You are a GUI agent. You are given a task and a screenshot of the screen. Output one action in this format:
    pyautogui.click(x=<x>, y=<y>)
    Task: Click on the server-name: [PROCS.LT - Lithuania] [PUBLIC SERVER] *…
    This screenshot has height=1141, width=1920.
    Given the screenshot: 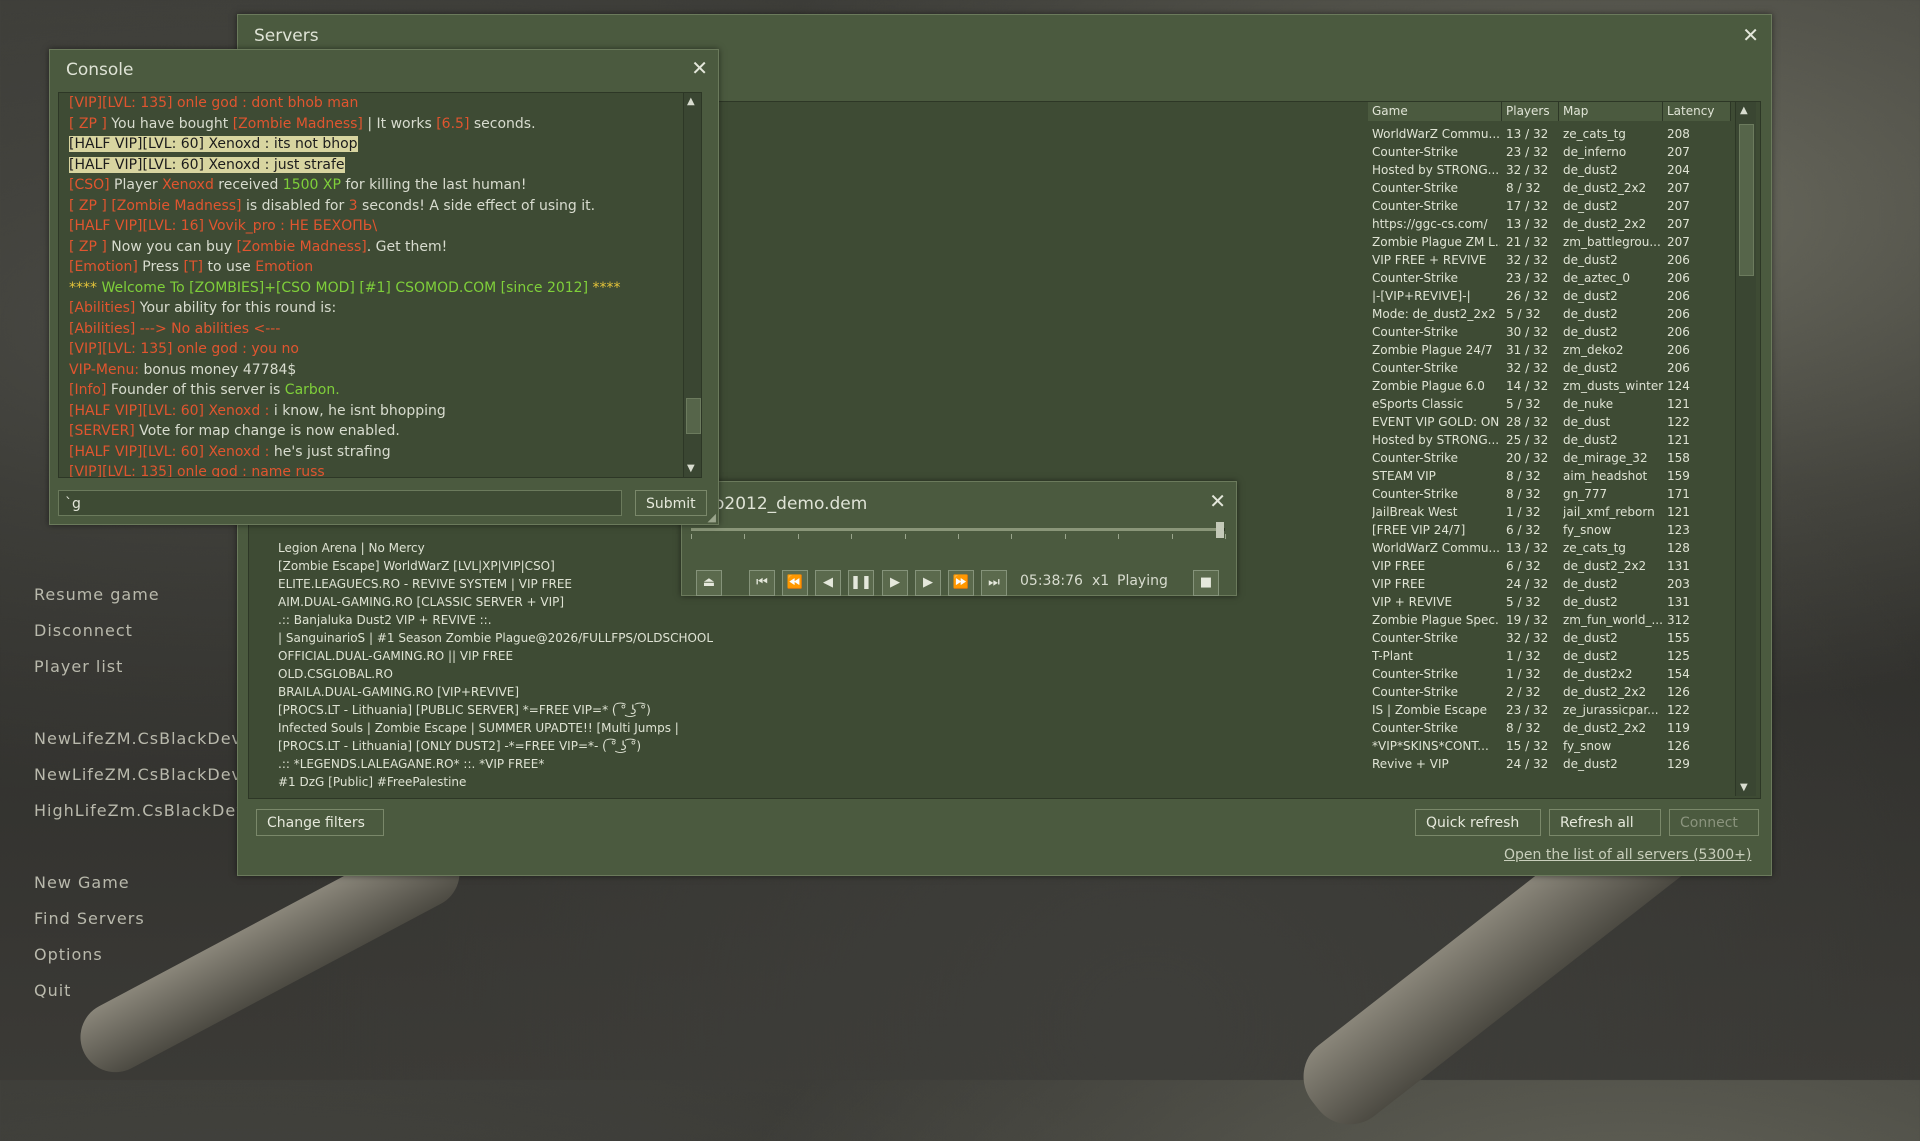 What is the action you would take?
    pyautogui.click(x=558, y=710)
    